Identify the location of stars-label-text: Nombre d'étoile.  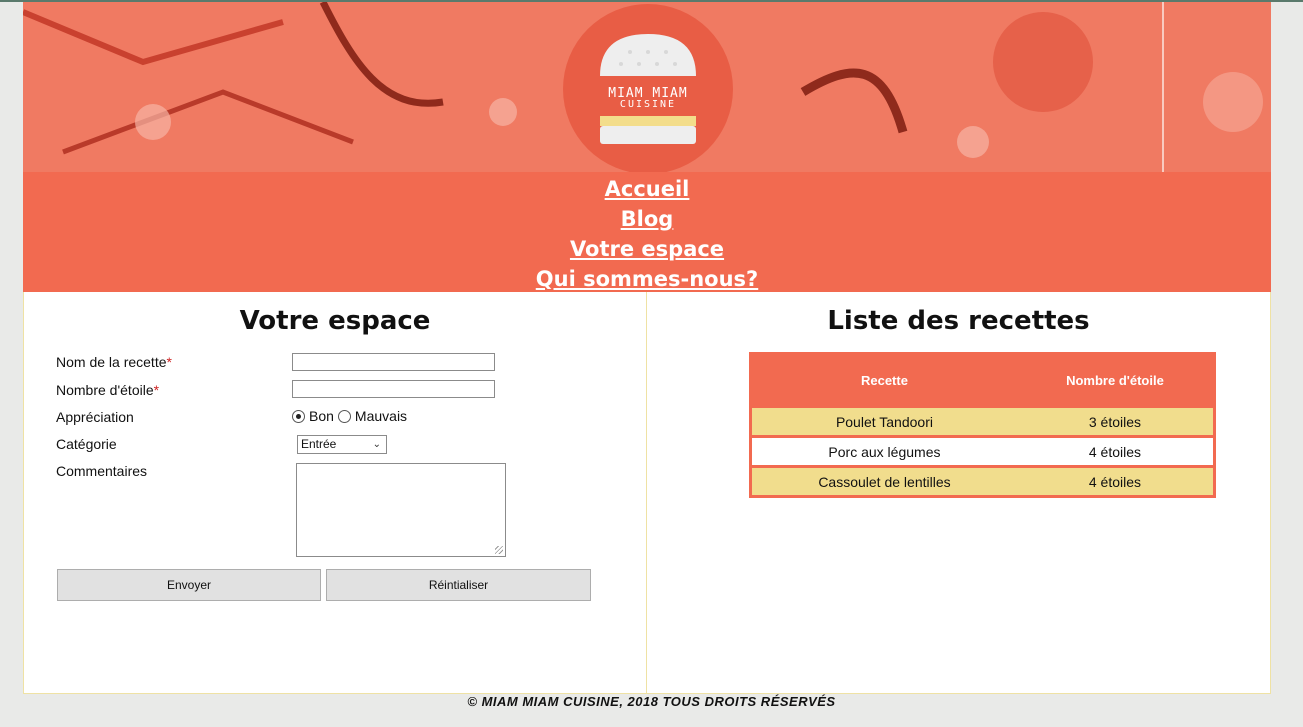
(105, 390).